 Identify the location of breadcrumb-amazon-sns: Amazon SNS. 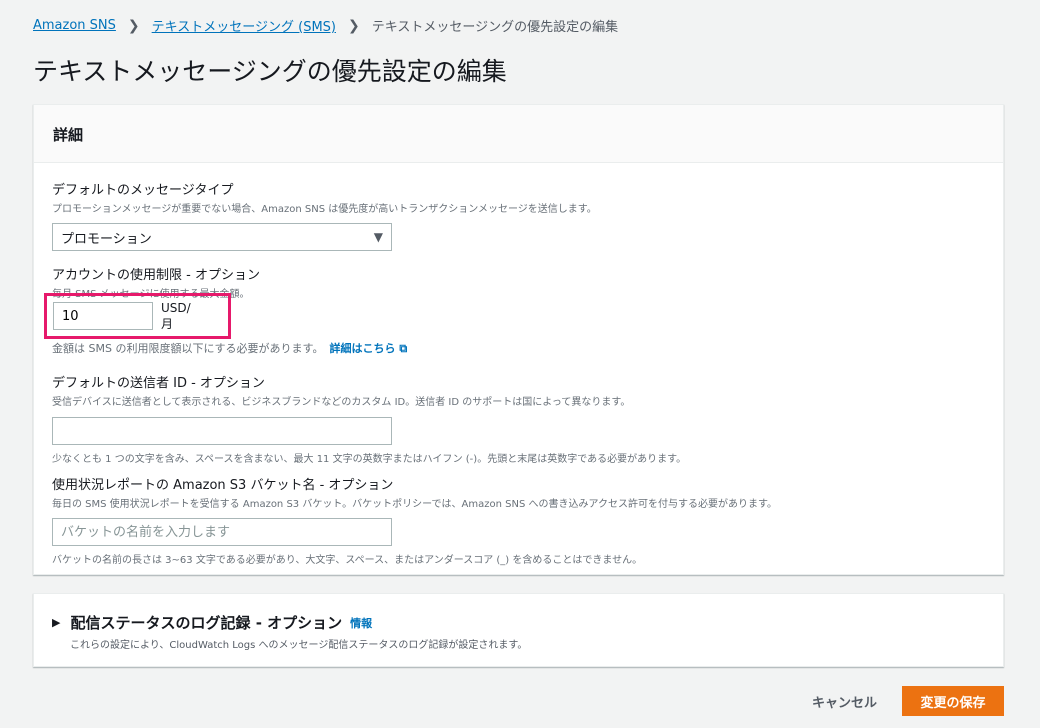
(74, 25).